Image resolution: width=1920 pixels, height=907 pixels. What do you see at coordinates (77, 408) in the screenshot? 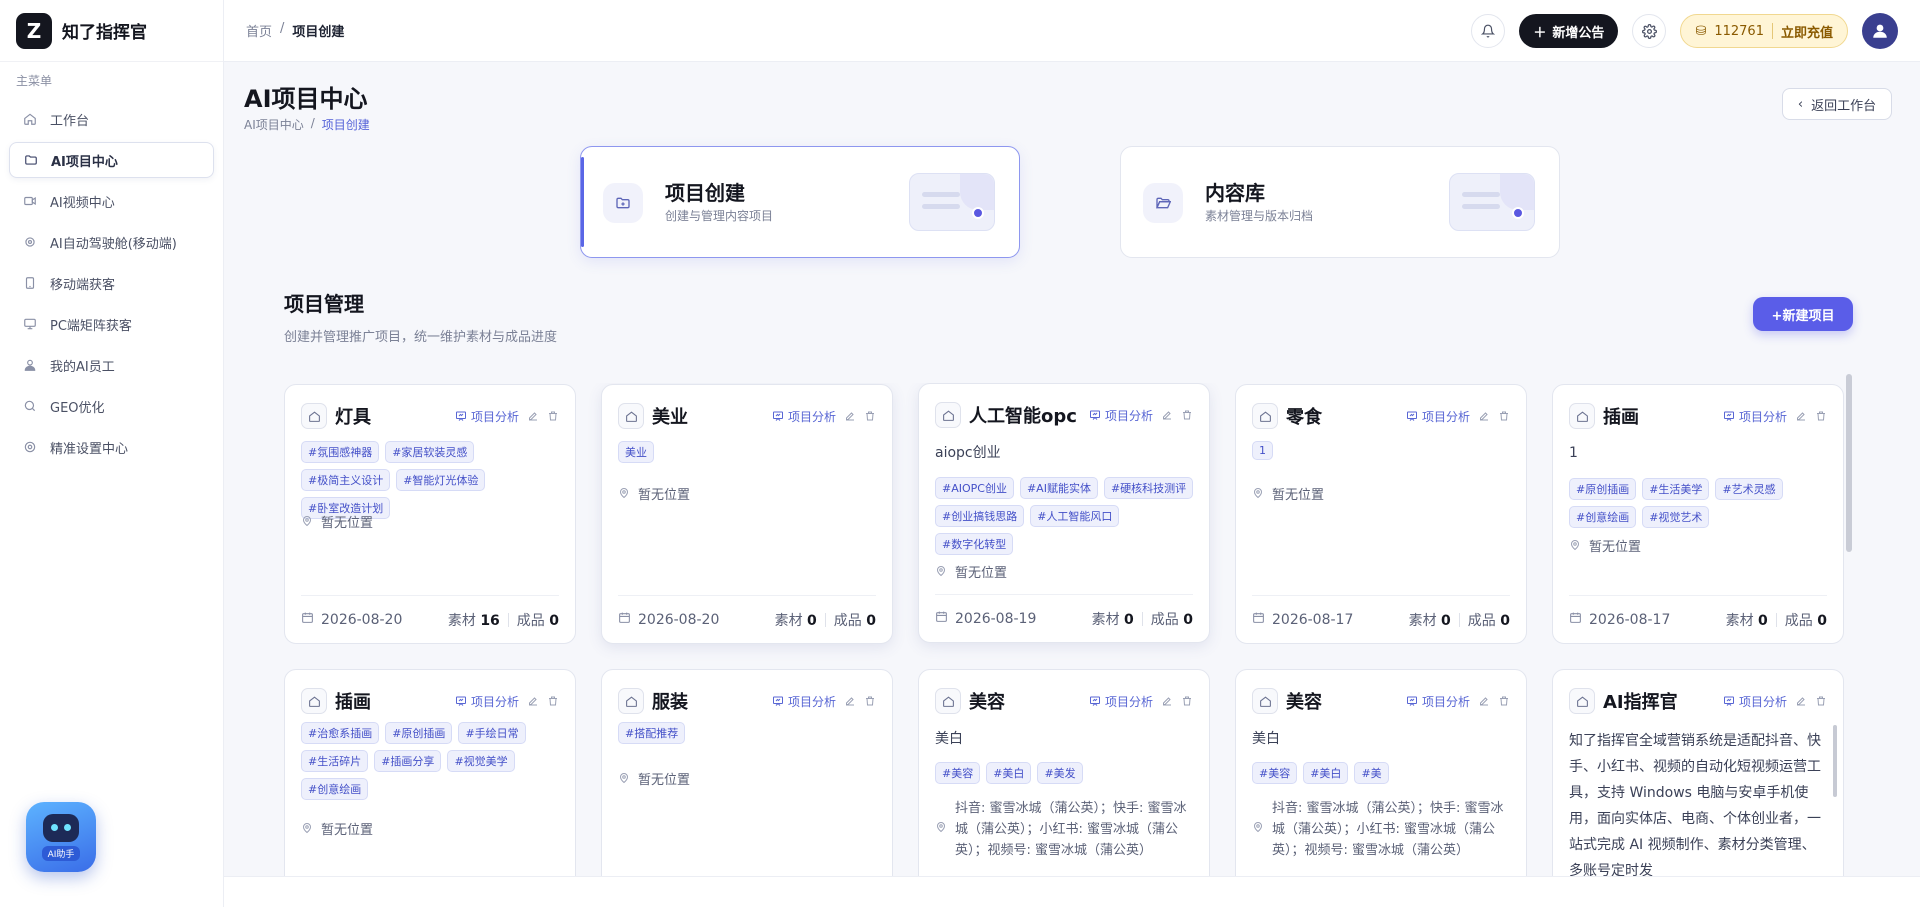
I see `sidebar-item-label: GEO优化` at bounding box center [77, 408].